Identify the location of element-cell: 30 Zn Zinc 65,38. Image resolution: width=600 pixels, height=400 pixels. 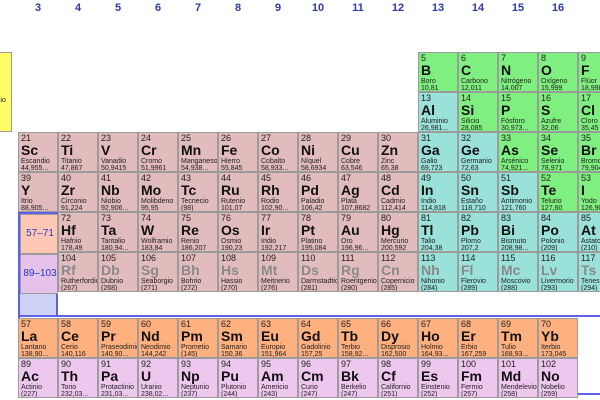
(398, 152).